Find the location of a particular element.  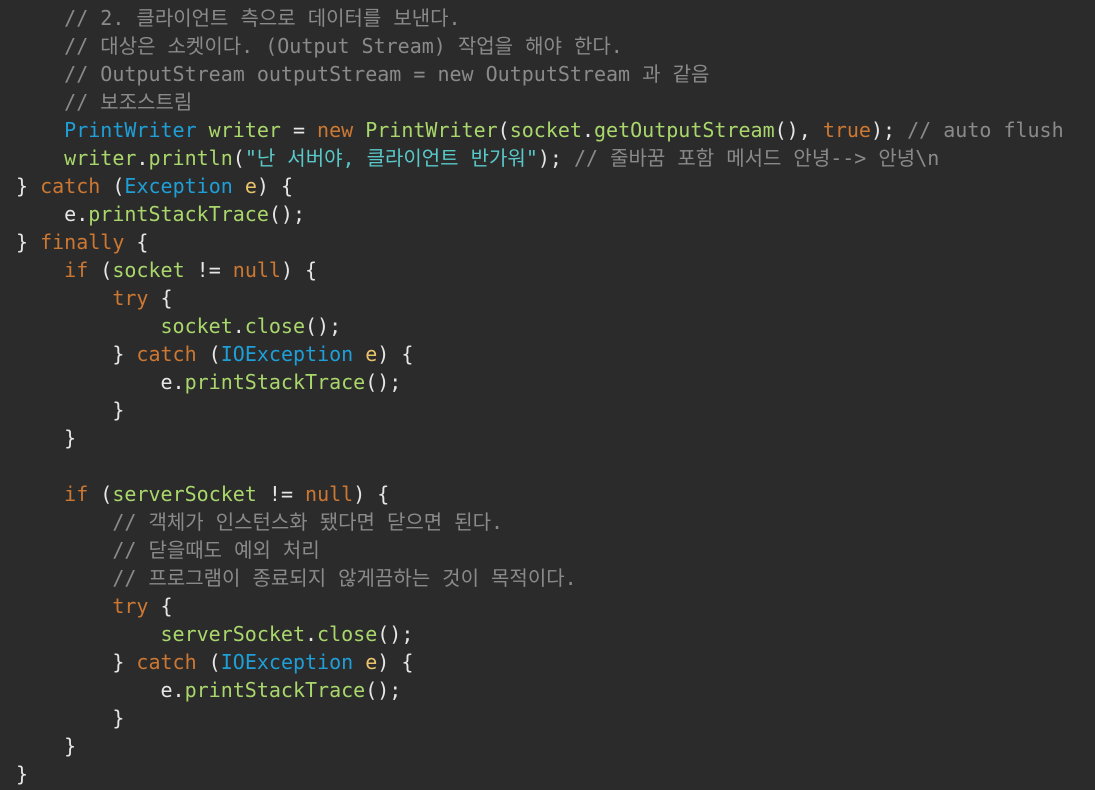

code-token-kw: finally is located at coordinates (82, 242).